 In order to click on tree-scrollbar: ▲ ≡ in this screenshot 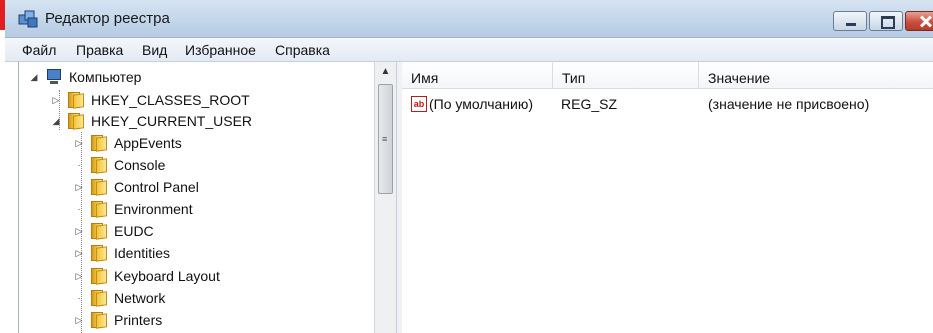, I will do `click(385, 197)`.